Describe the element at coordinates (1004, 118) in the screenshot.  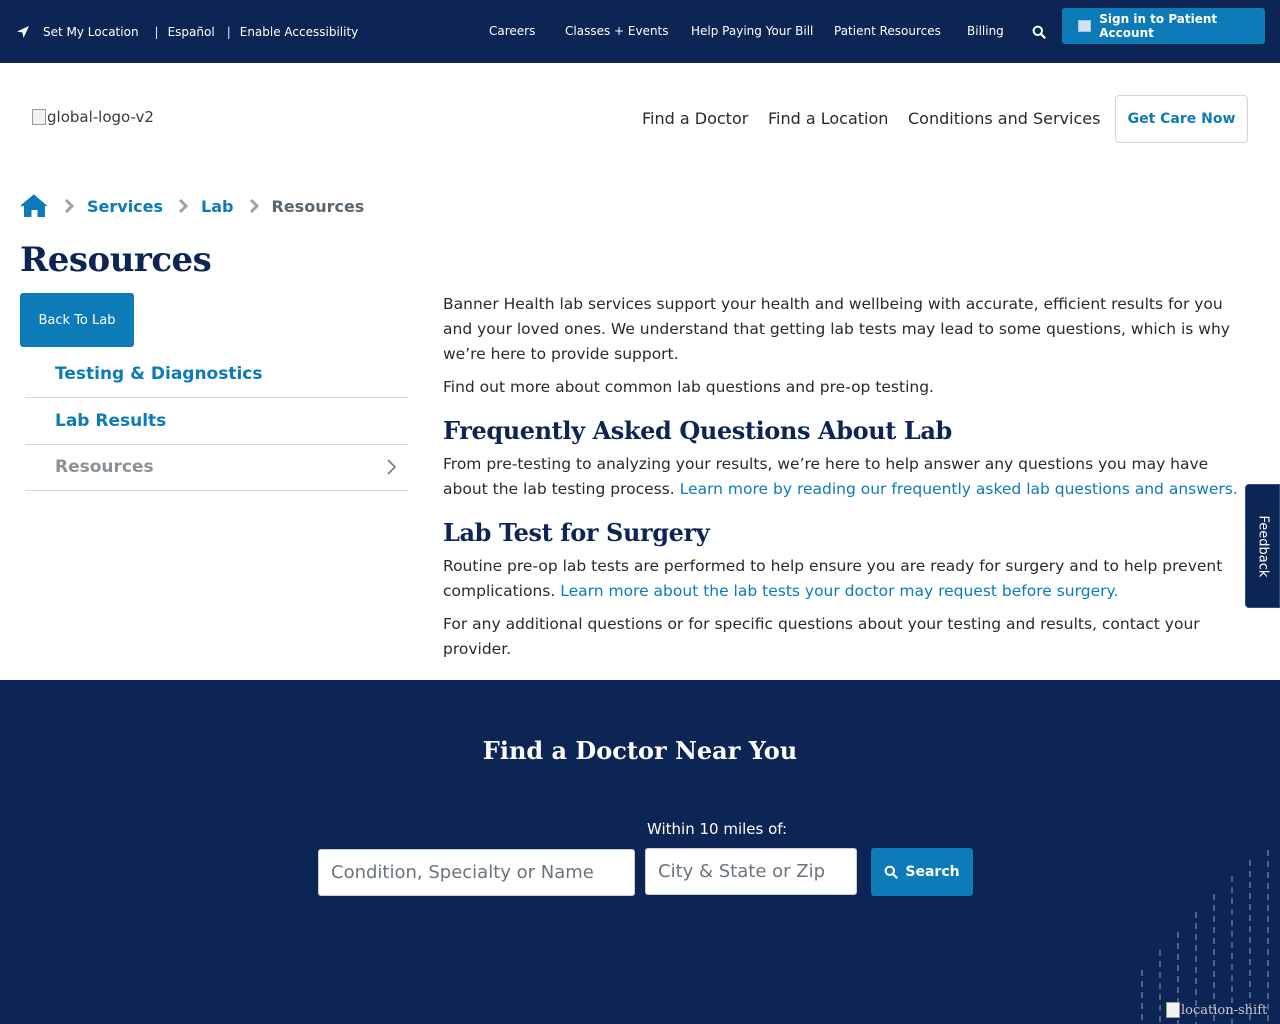
I see `nav-conditions-services: Conditions and Services` at that location.